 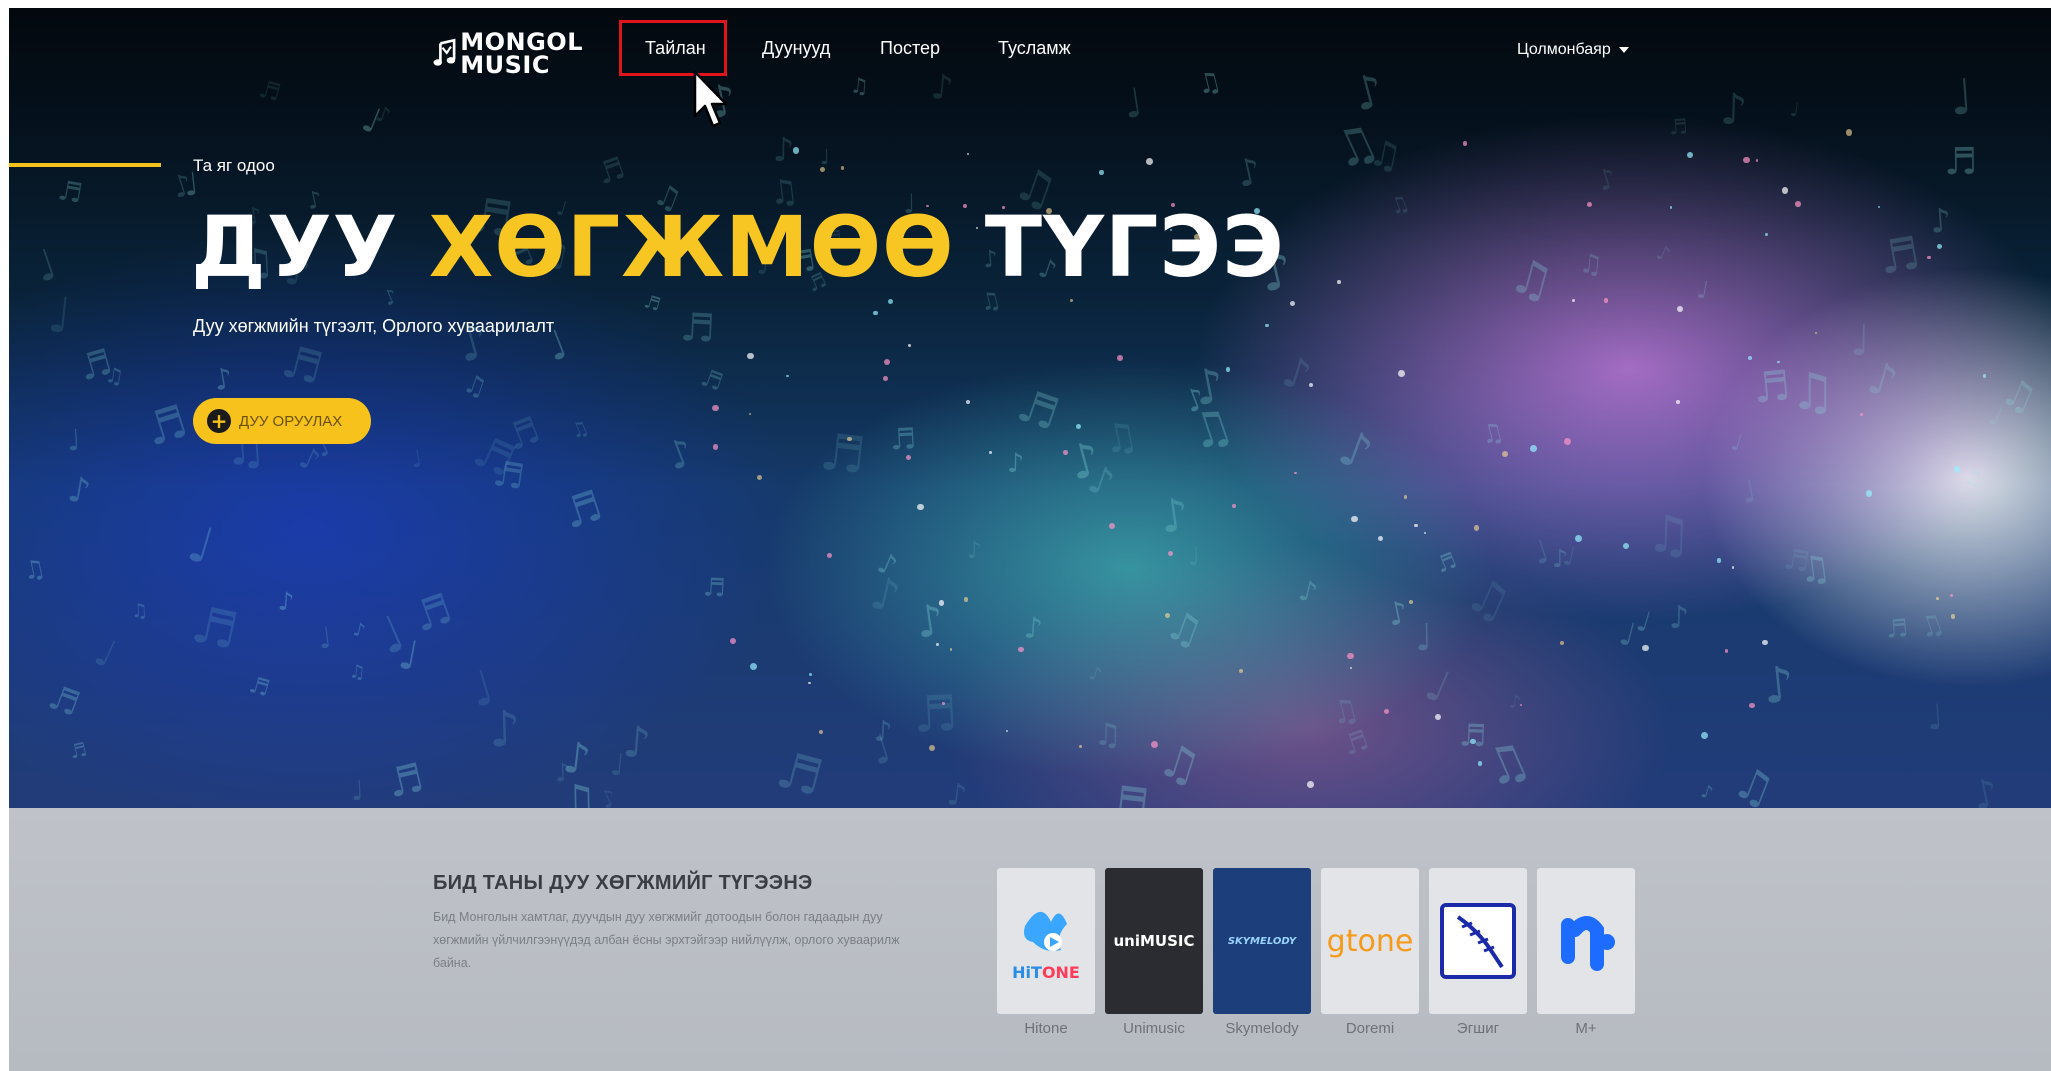 What do you see at coordinates (1478, 952) in the screenshot?
I see `partner-item: Эгшиг` at bounding box center [1478, 952].